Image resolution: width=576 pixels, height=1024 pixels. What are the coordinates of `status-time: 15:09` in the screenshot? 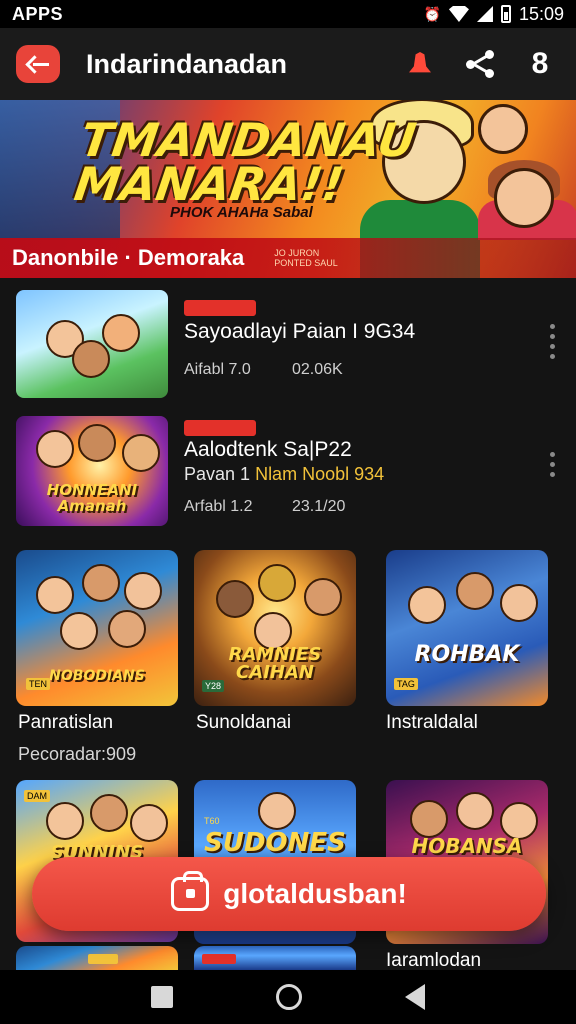 It's located at (541, 13).